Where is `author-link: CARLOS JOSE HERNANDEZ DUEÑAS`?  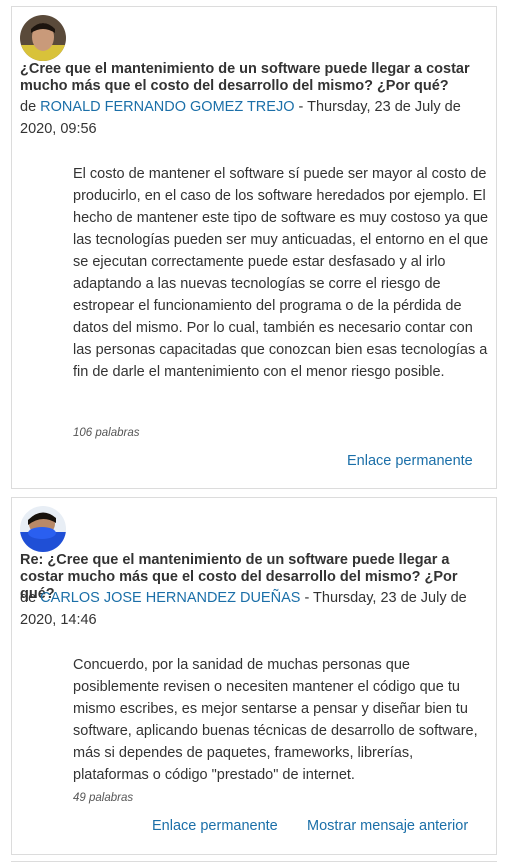
author-link: CARLOS JOSE HERNANDEZ DUEÑAS is located at coordinates (170, 598).